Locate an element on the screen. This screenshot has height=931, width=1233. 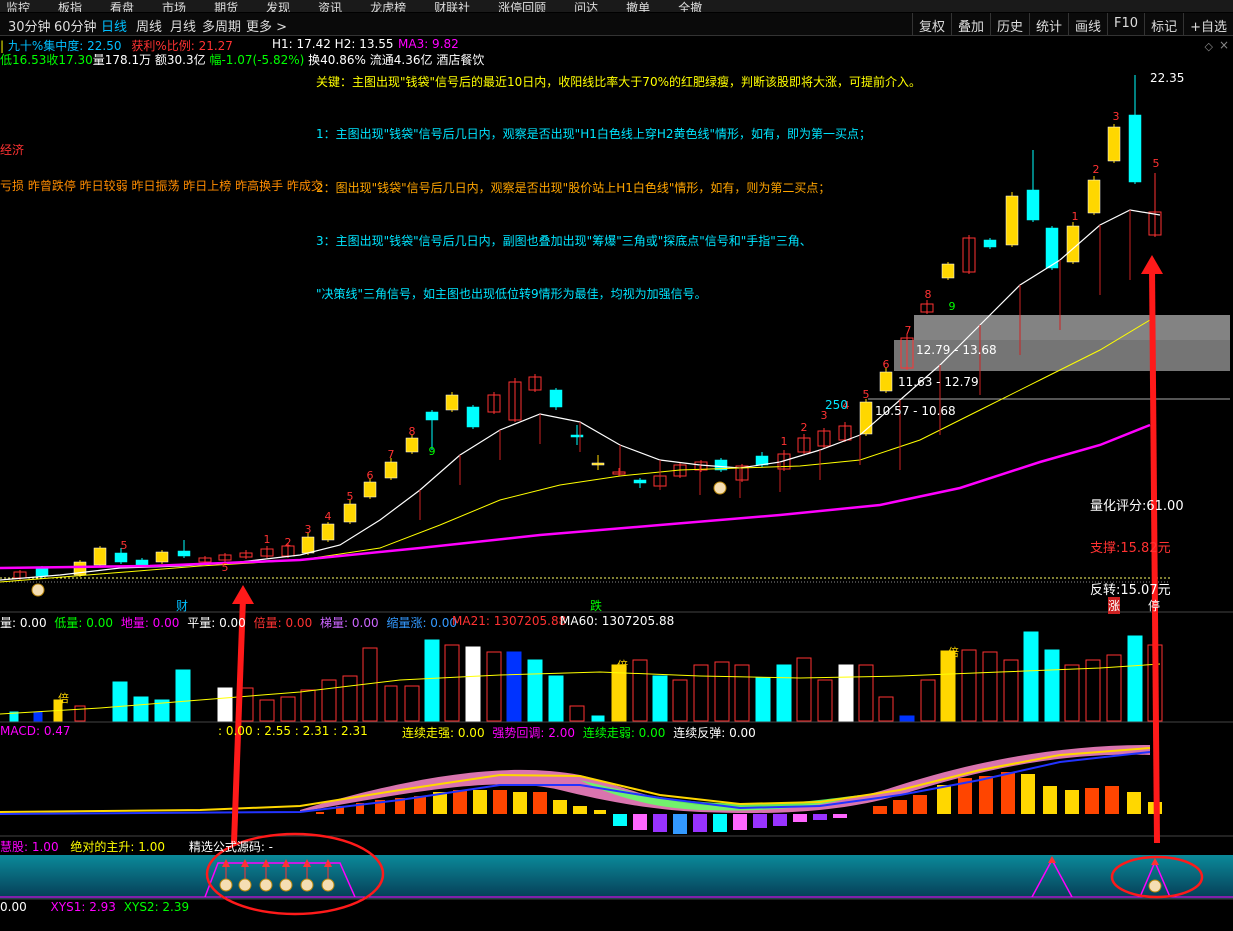
xys1-value: XYS1: 2.93 is located at coordinates (83, 907).